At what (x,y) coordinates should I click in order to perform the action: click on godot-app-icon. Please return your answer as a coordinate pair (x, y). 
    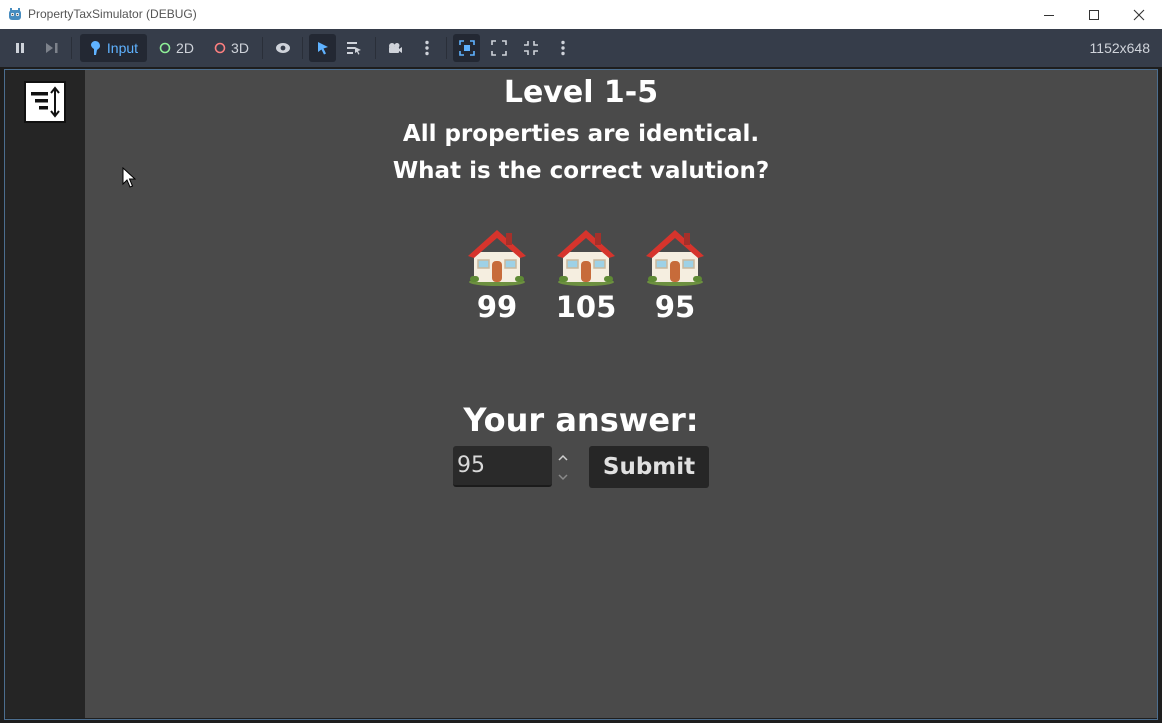
    Looking at the image, I should click on (15, 14).